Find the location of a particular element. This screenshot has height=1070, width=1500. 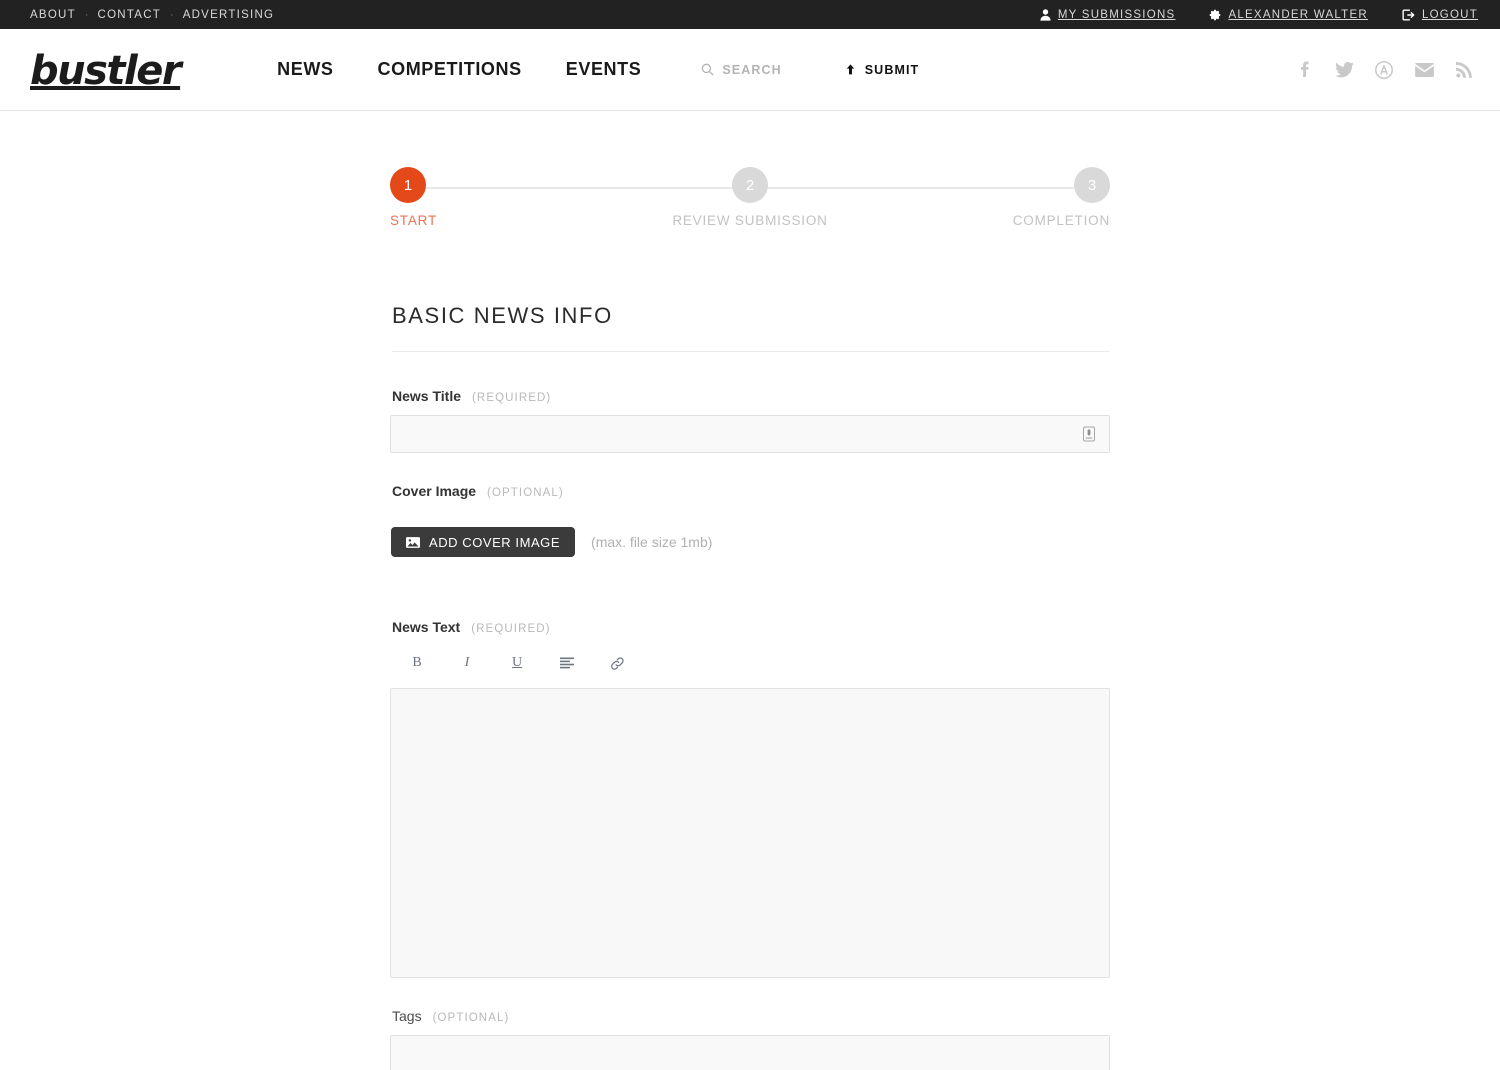

cover-image-hint: (max. file size 1mb) is located at coordinates (652, 542).